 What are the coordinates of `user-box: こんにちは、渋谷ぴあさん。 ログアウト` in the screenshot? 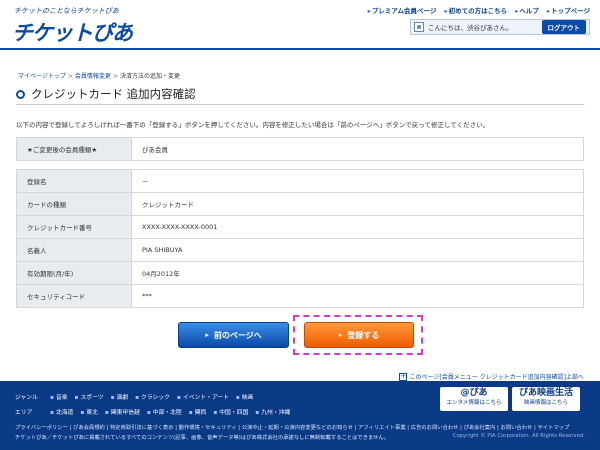 It's located at (500, 27).